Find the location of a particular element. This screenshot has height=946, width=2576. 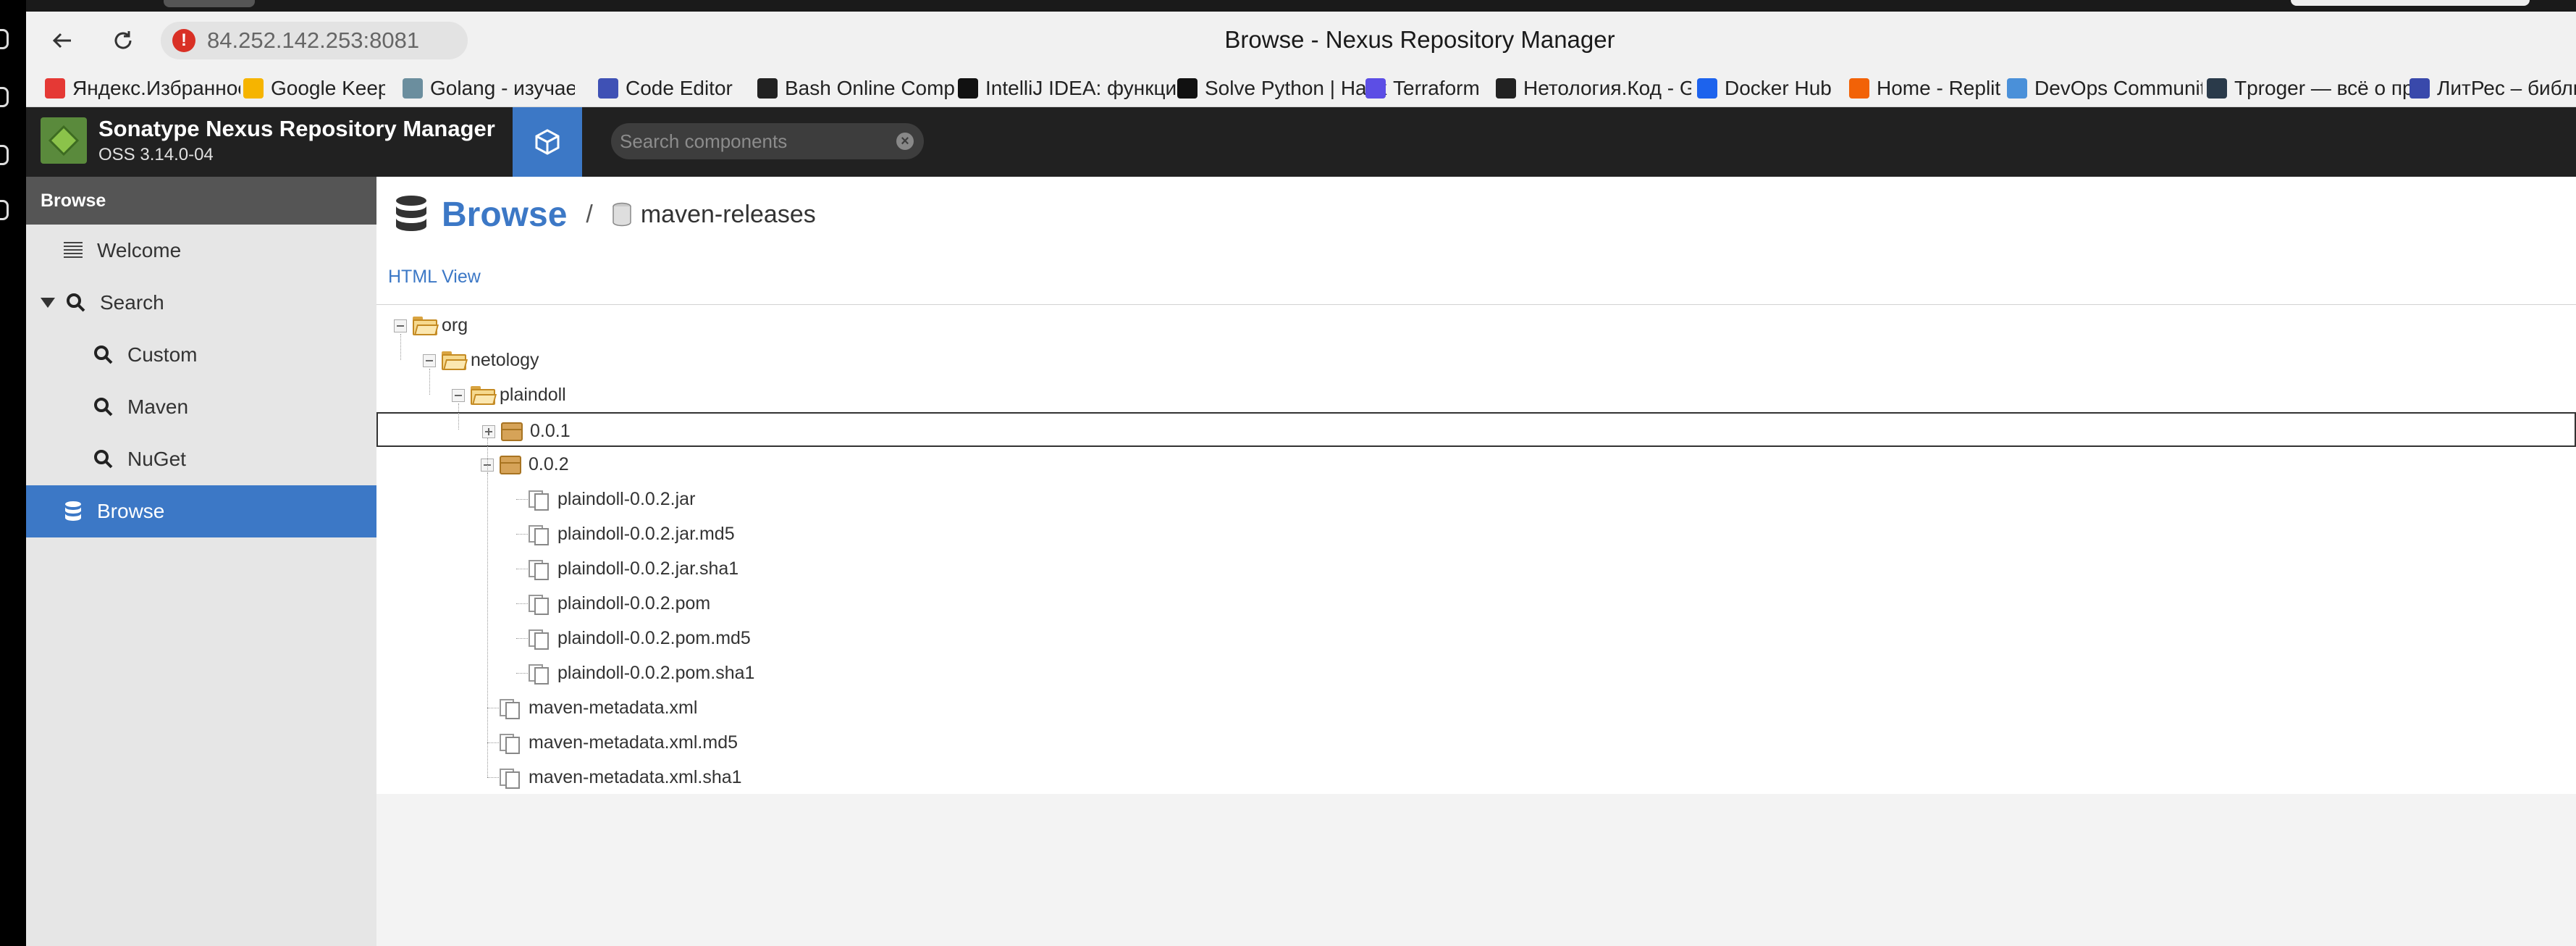

keep-icon is located at coordinates (253, 88).